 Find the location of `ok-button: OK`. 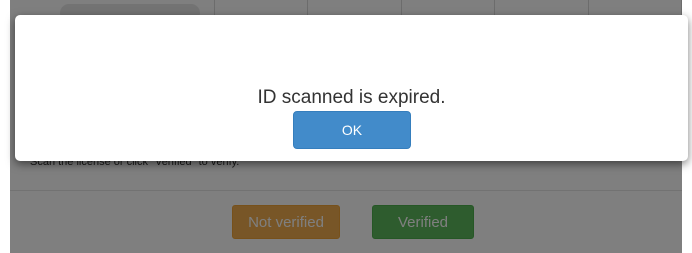

ok-button: OK is located at coordinates (352, 130).